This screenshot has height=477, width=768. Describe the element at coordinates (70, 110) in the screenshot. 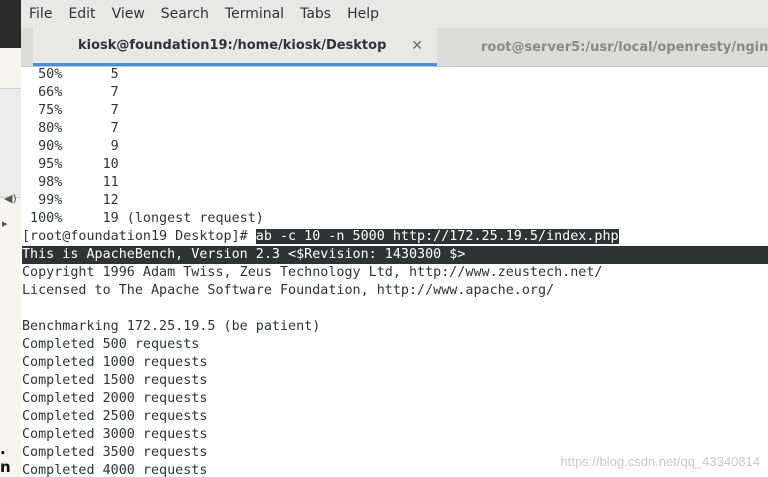

I see `output-line: 75% 7` at that location.